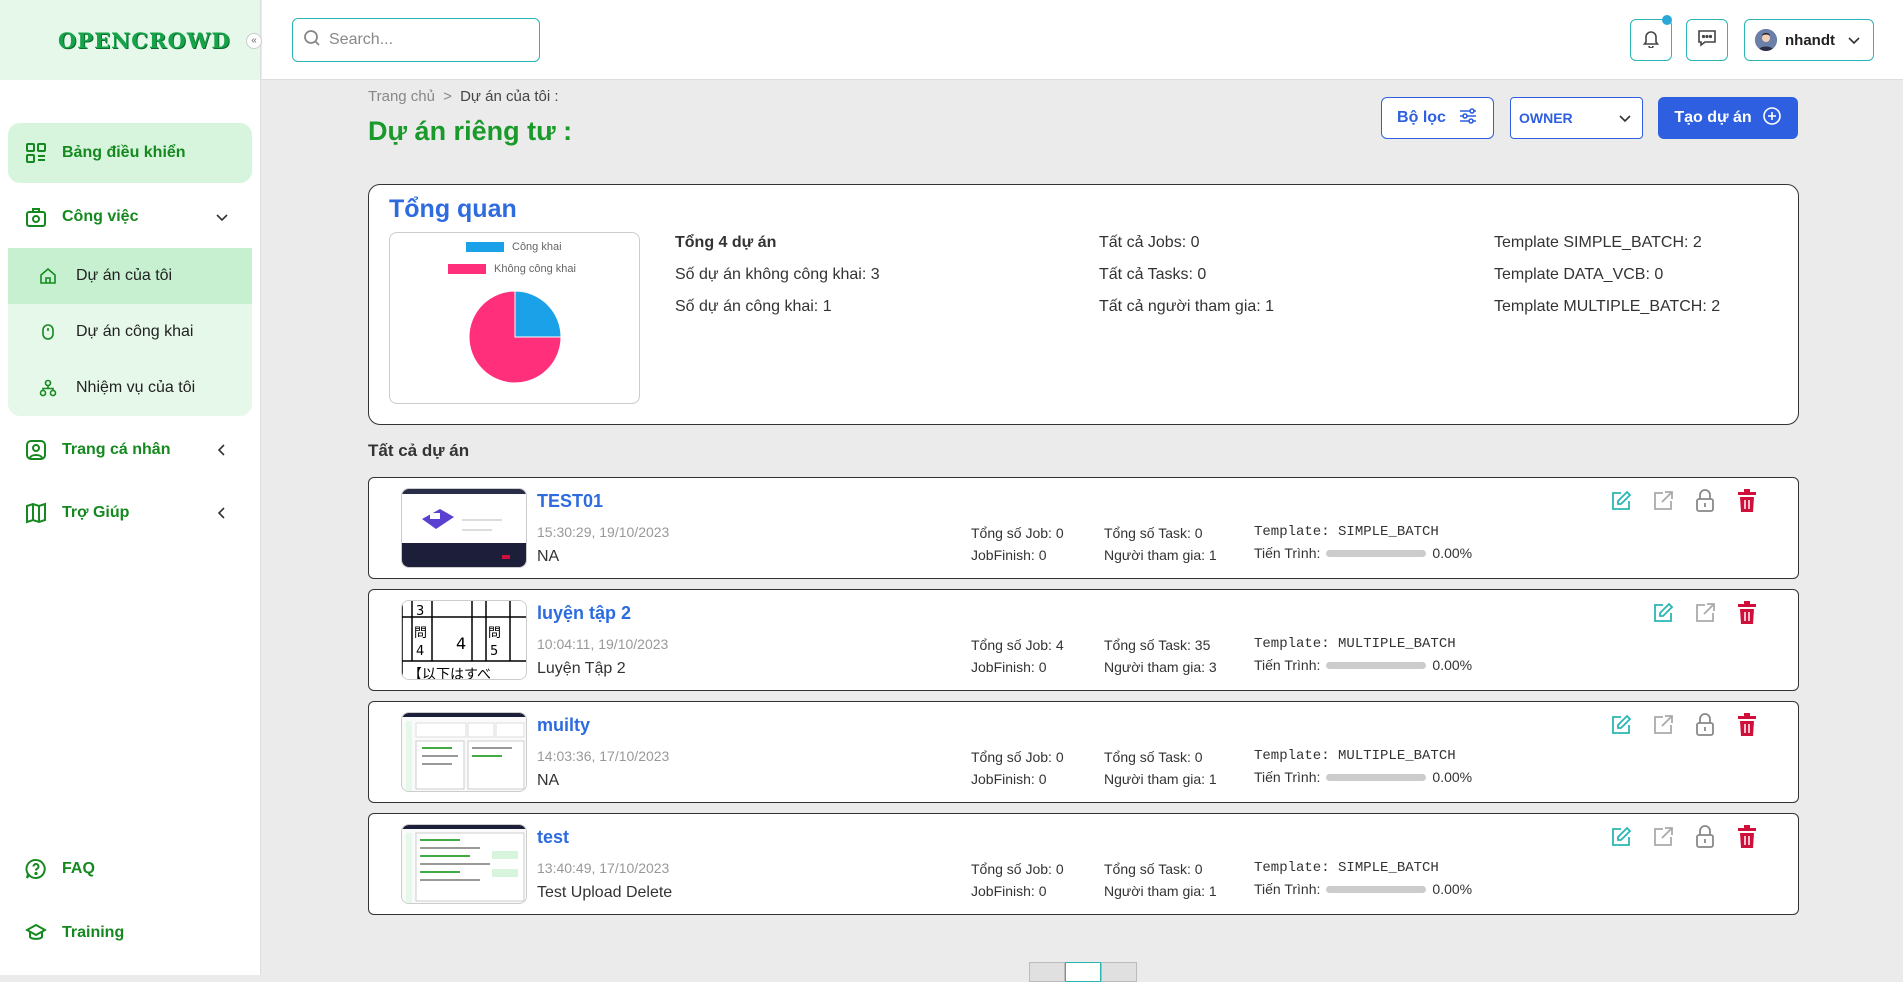 Image resolution: width=1903 pixels, height=982 pixels. Describe the element at coordinates (1809, 40) in the screenshot. I see `user-menu-button: nhandt` at that location.